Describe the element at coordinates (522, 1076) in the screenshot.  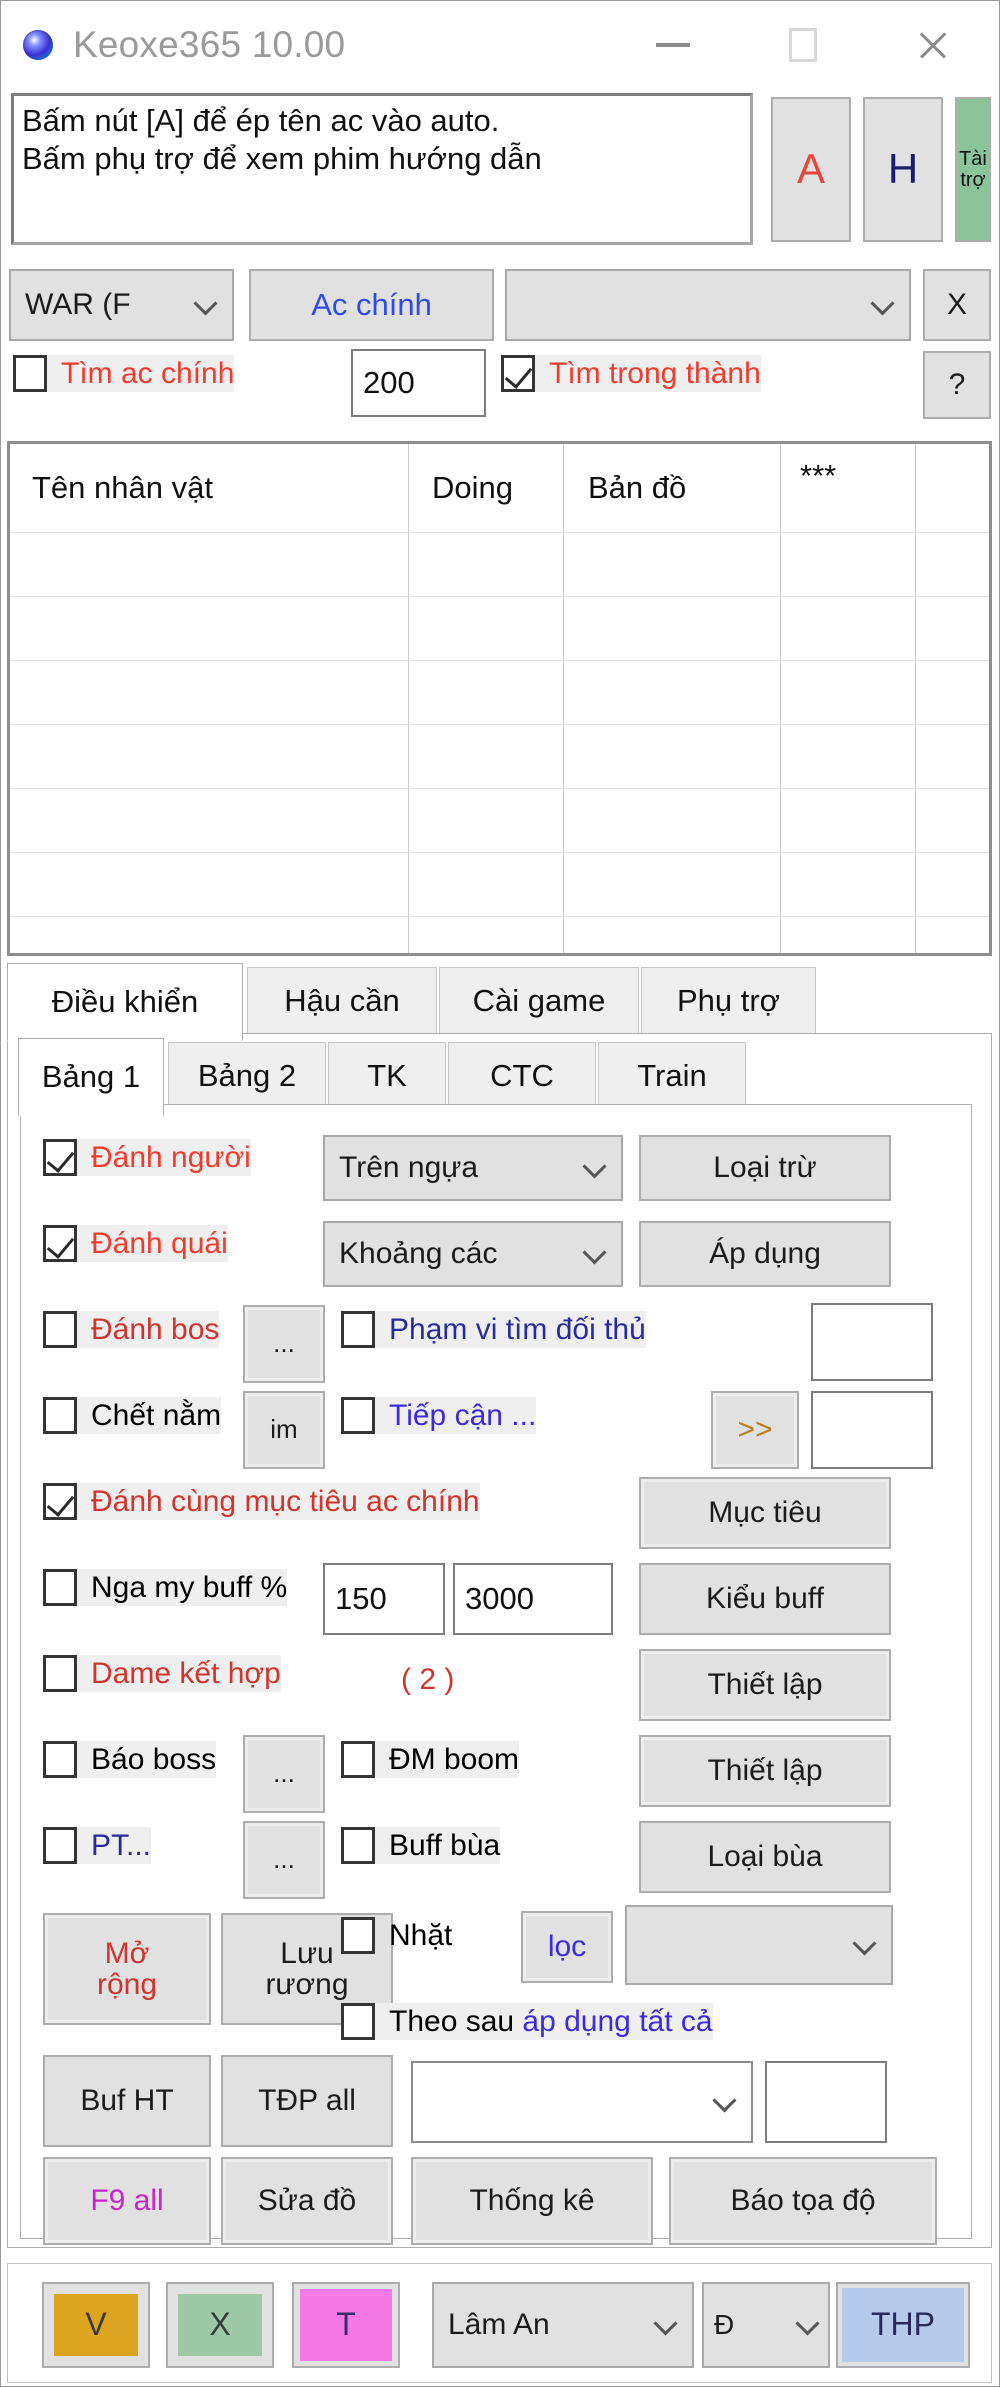
I see `subtab-ctc: CTC` at that location.